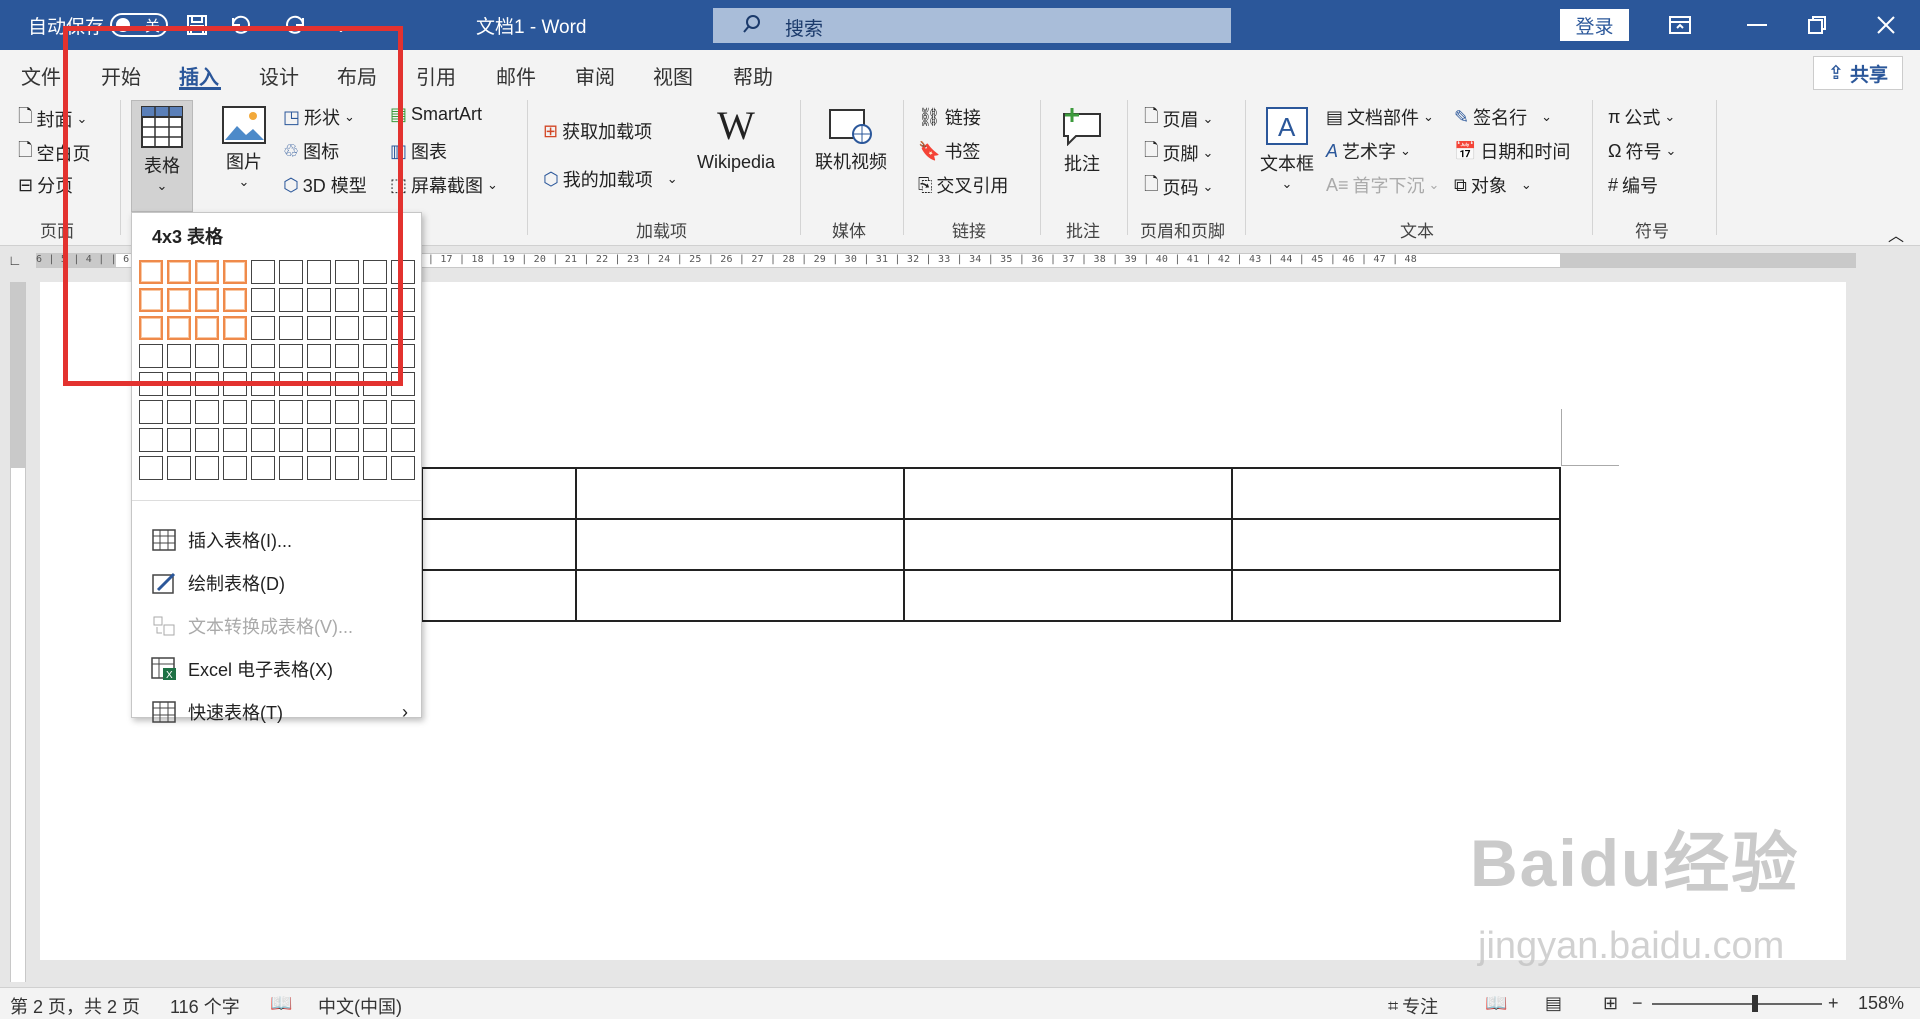 The width and height of the screenshot is (1920, 1019). I want to click on equation-button: π 公式 ⌄, so click(1641, 117).